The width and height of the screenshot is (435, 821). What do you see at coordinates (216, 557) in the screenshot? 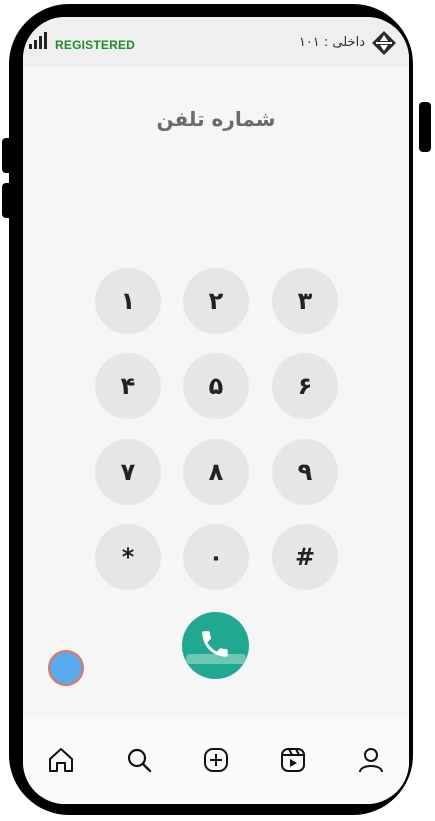
I see `key-0: ۰` at bounding box center [216, 557].